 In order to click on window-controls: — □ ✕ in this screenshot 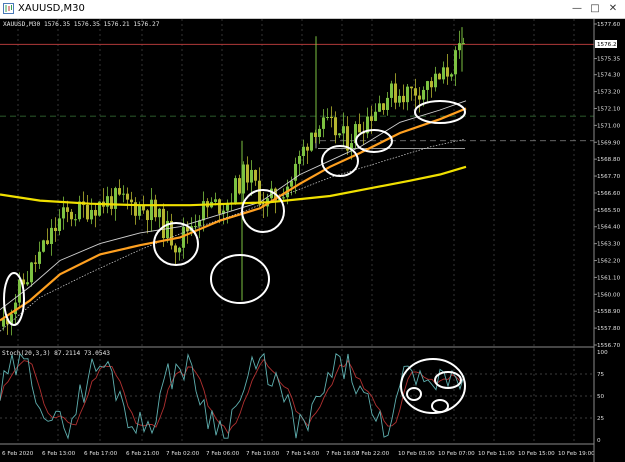, I will do `click(596, 9)`.